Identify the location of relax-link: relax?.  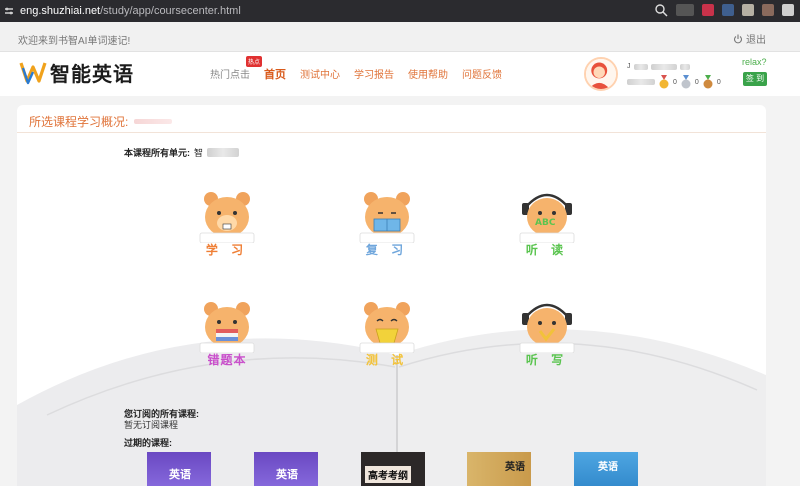
(754, 62).